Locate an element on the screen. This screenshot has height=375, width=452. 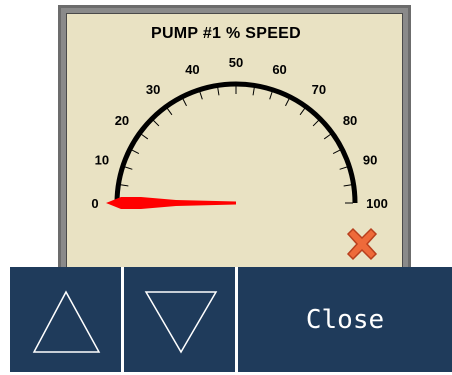
gauge-tick-label: 40 is located at coordinates (192, 69).